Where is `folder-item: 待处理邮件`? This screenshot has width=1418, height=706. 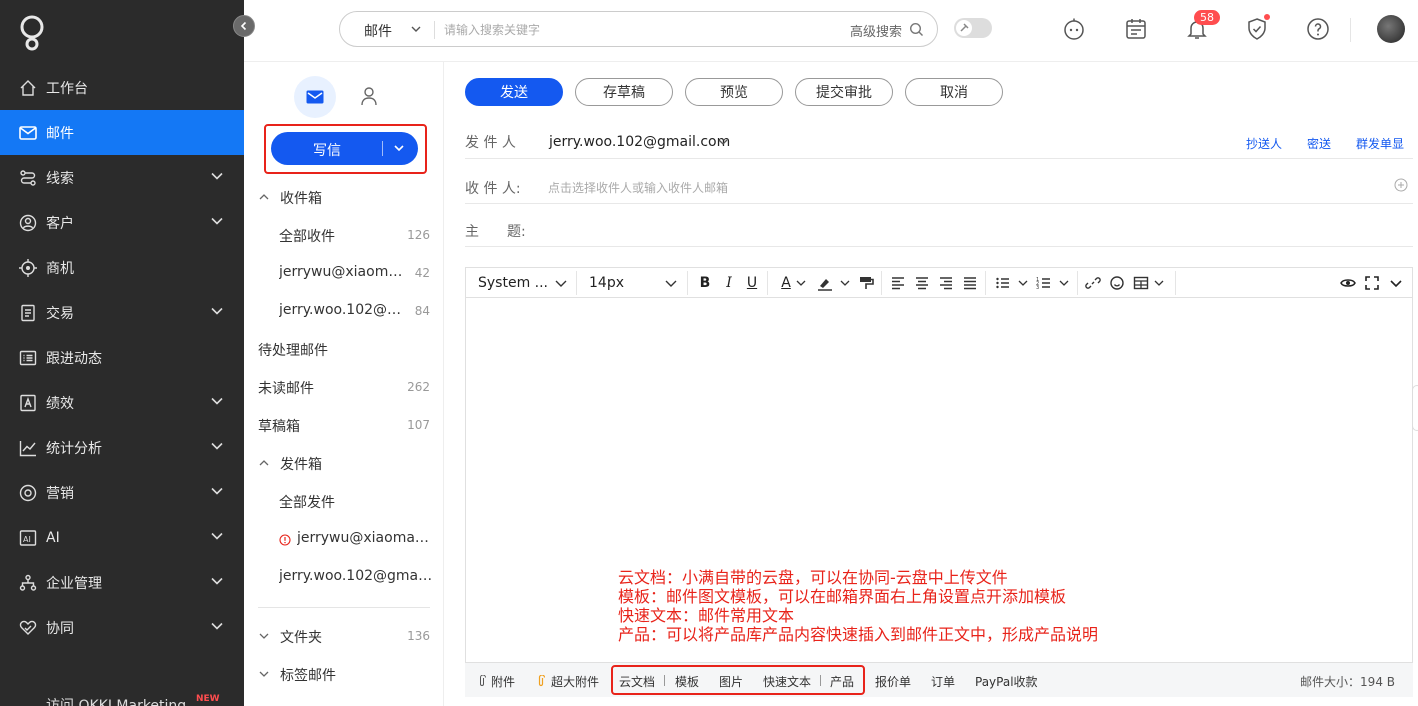
folder-item: 待处理邮件 is located at coordinates (344, 349).